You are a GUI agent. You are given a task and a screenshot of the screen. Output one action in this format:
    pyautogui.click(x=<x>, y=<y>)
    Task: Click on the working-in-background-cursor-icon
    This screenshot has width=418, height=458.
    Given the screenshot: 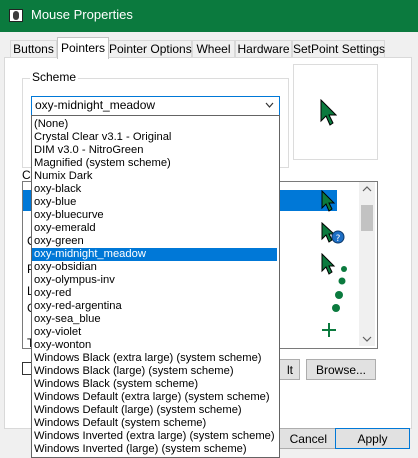 What is the action you would take?
    pyautogui.click(x=334, y=282)
    